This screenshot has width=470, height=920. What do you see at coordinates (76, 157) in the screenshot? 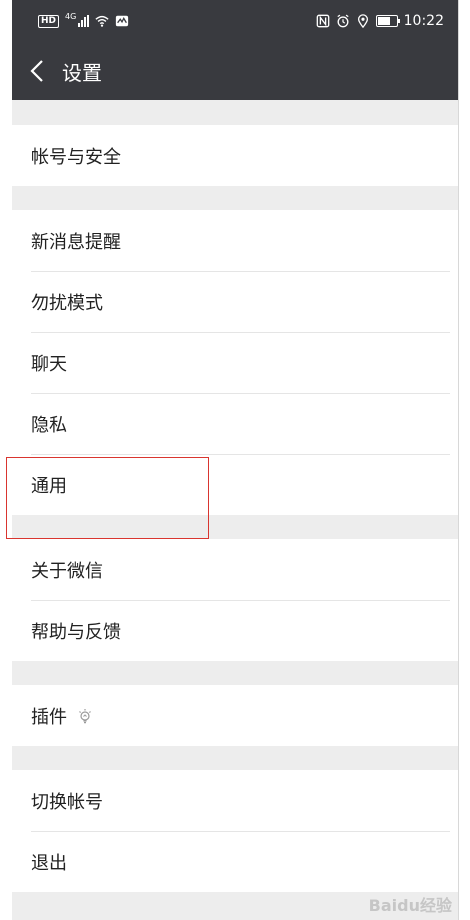
I see `settings-item-label: 帐号与安全` at bounding box center [76, 157].